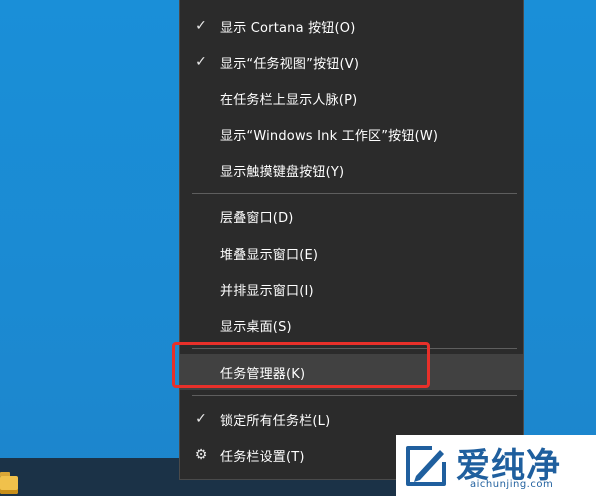 The image size is (596, 496). Describe the element at coordinates (257, 218) in the screenshot. I see `menu-item-label: 层叠窗口(D)` at that location.